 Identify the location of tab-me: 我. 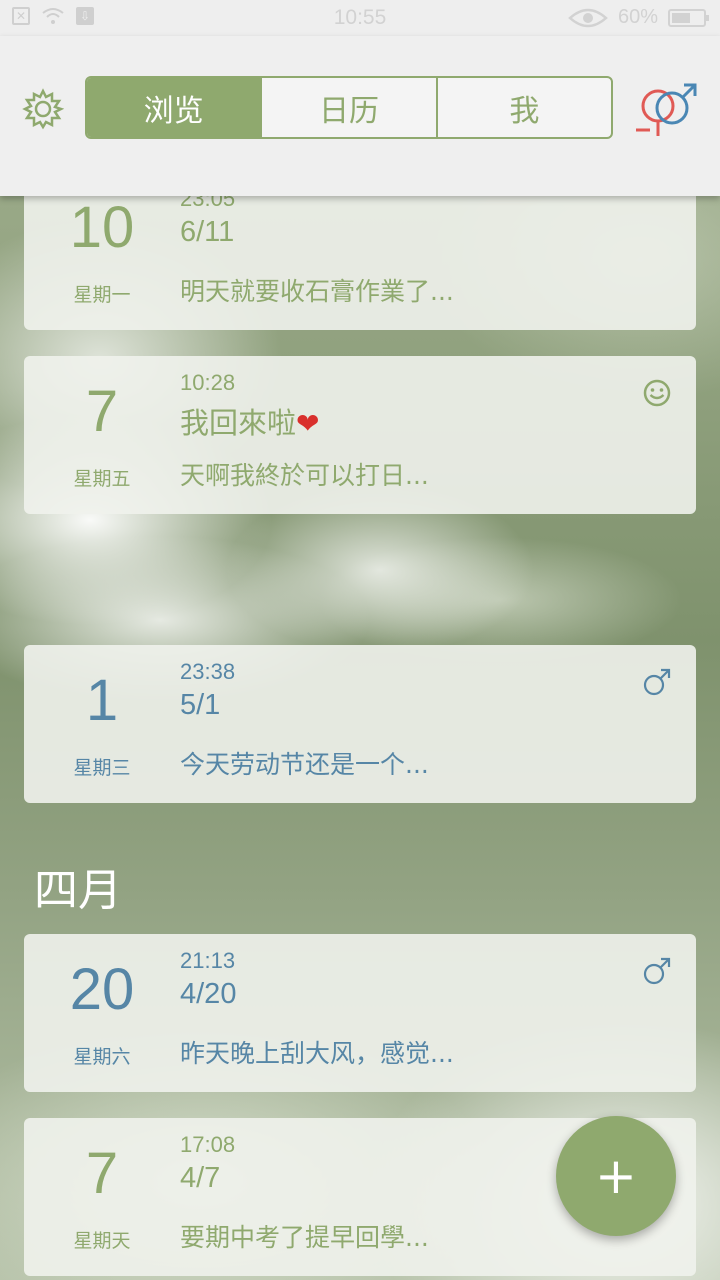
(523, 107).